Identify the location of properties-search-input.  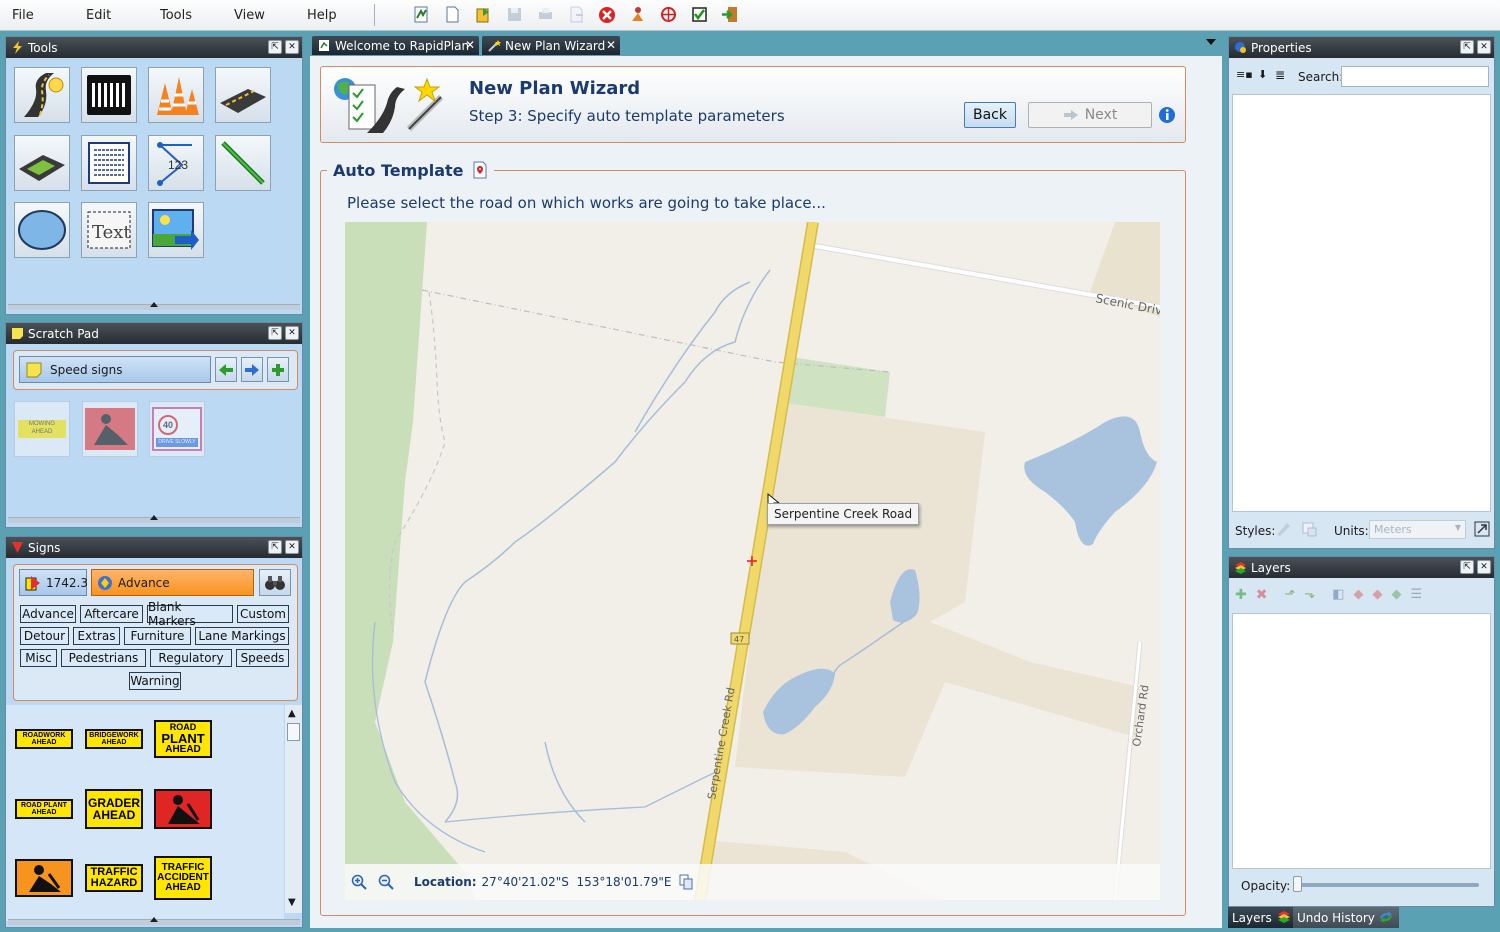
(1415, 76).